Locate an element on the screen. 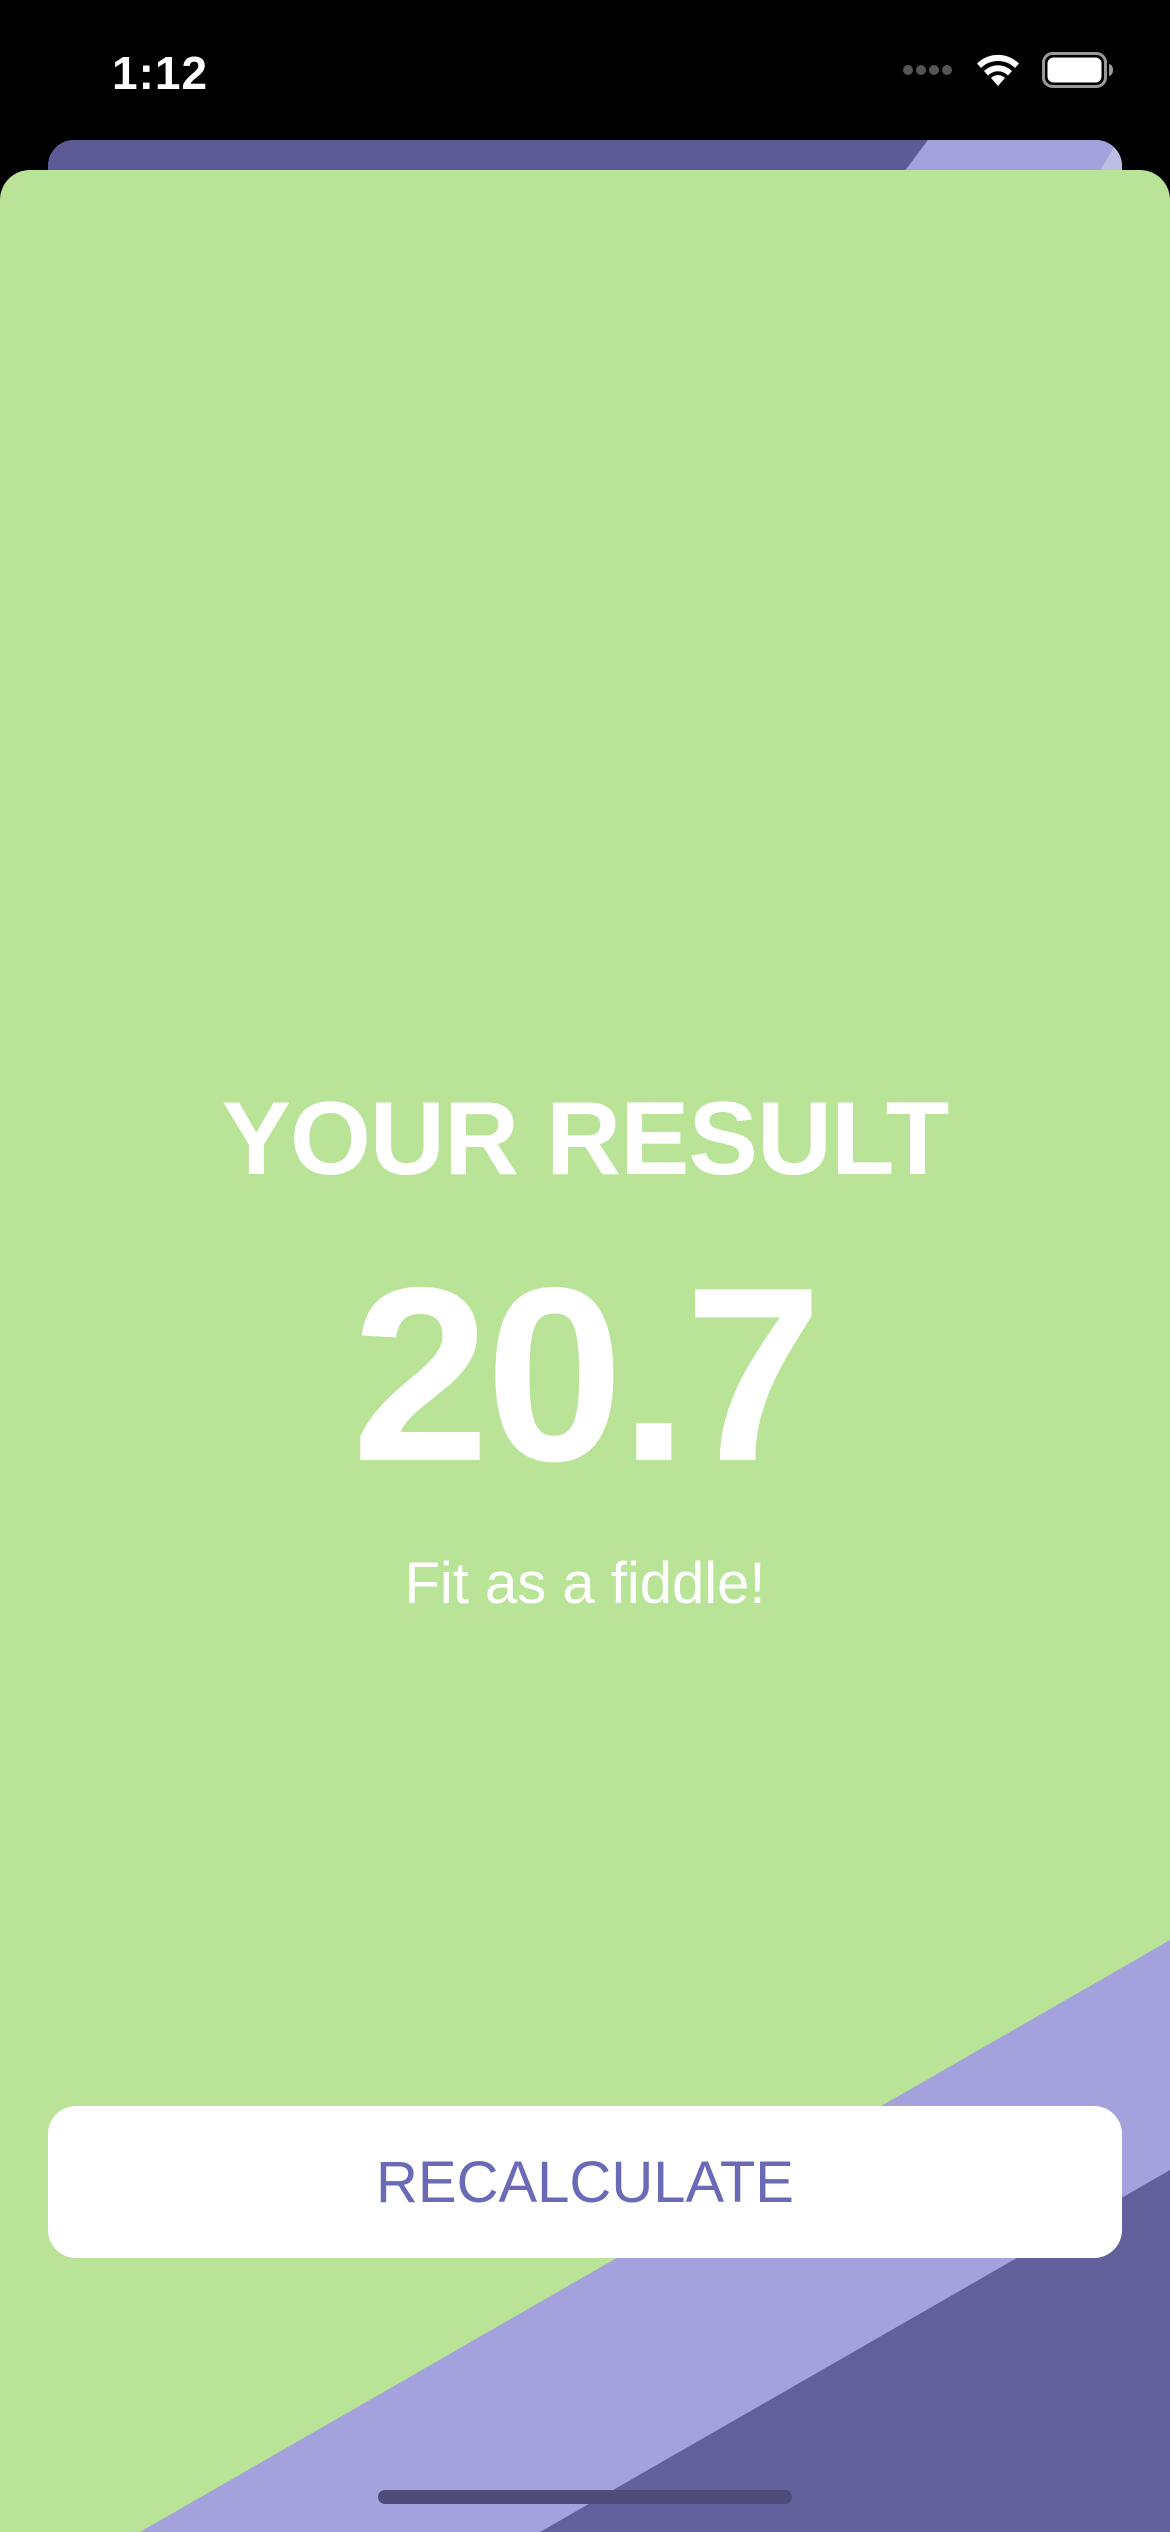  home-indicator is located at coordinates (585, 2497).